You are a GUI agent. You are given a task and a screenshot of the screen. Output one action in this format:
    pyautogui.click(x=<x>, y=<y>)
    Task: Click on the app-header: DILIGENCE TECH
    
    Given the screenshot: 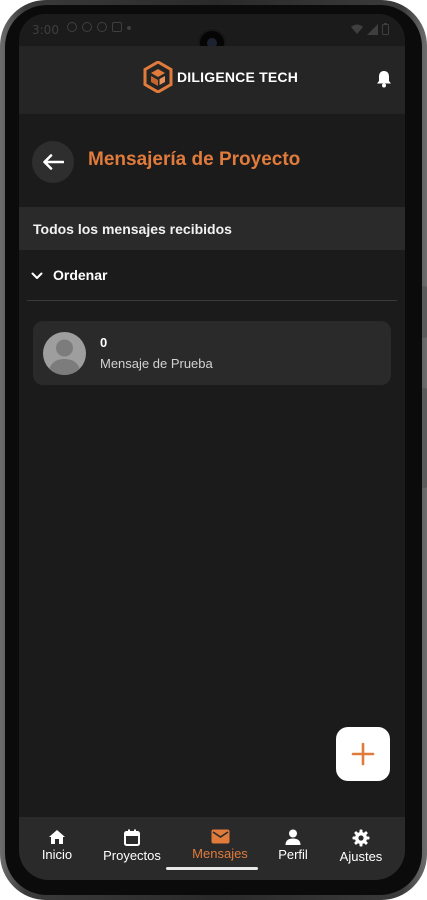 What is the action you would take?
    pyautogui.click(x=212, y=80)
    